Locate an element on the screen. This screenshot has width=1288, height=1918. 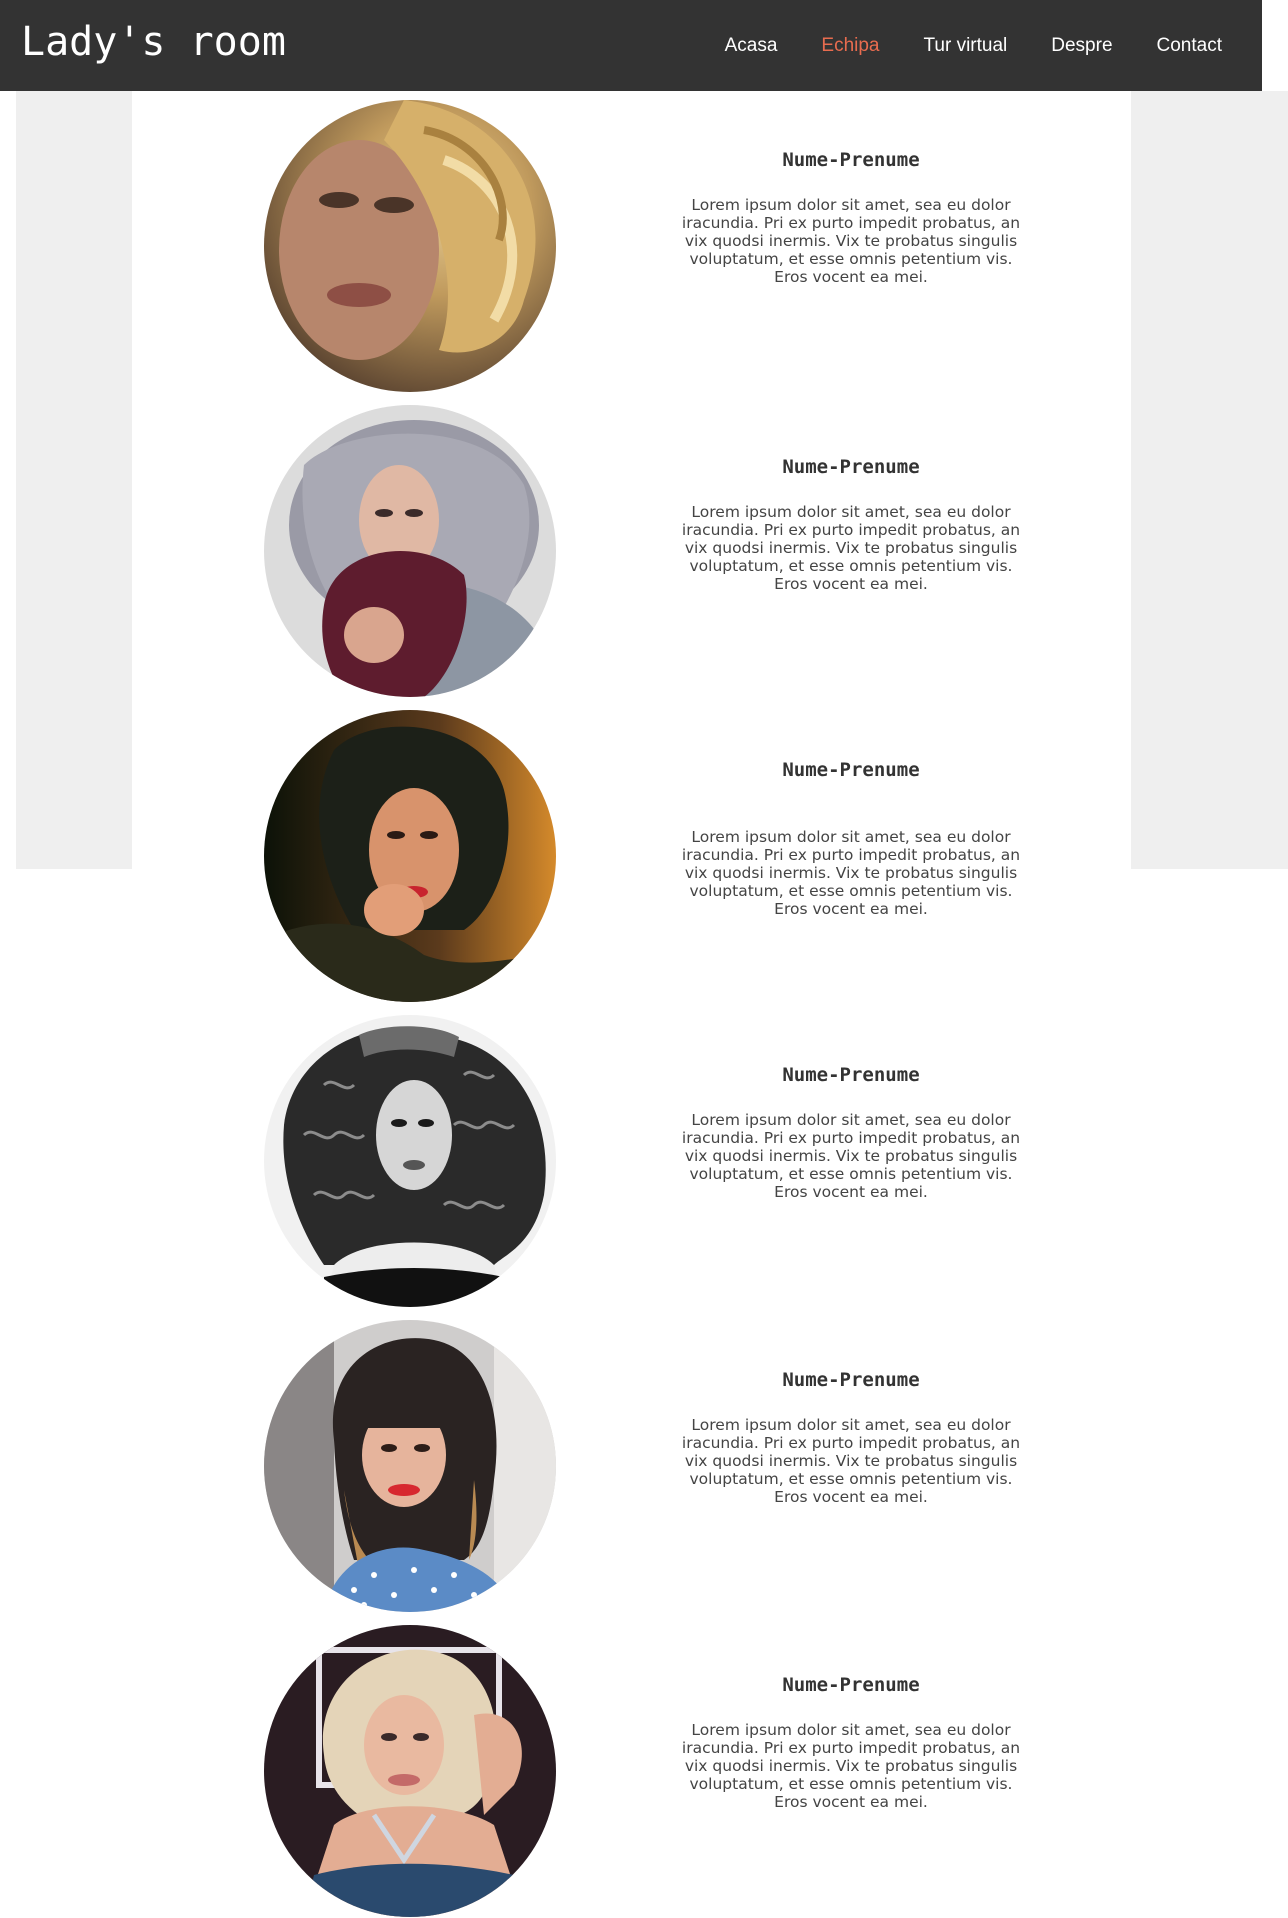
main-nav: Acasa Echipa Tur virtual Despre Contact is located at coordinates (951, 45).